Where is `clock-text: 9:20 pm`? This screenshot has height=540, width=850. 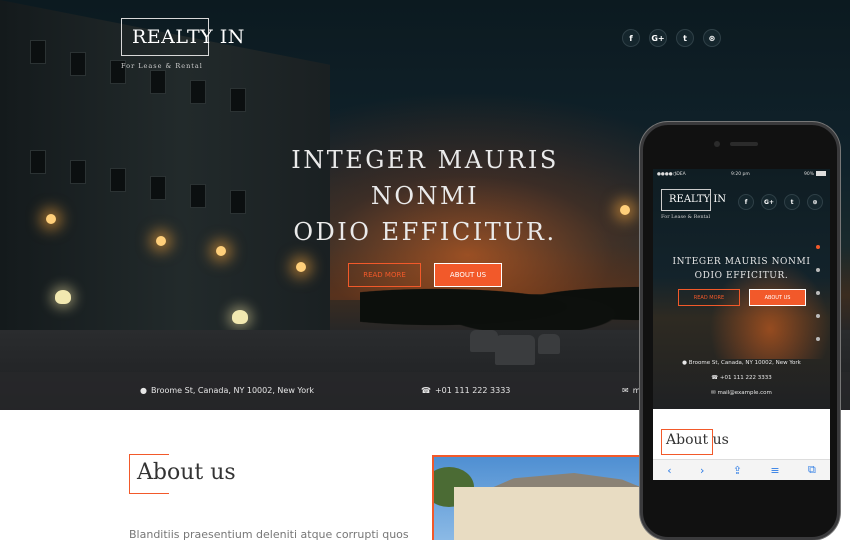
clock-text: 9:20 pm is located at coordinates (740, 174).